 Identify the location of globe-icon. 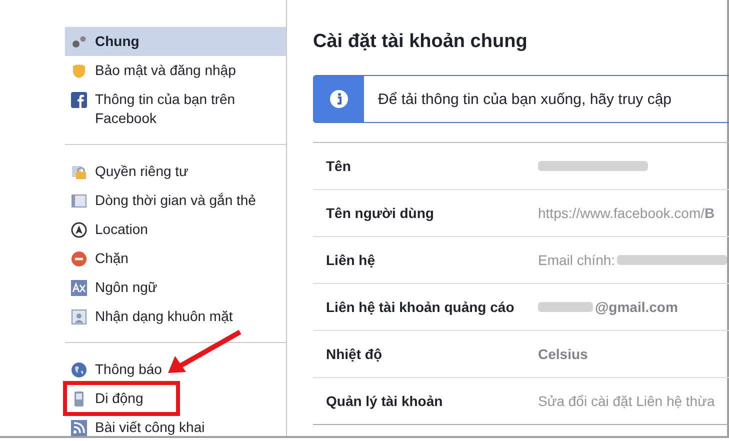
(79, 370).